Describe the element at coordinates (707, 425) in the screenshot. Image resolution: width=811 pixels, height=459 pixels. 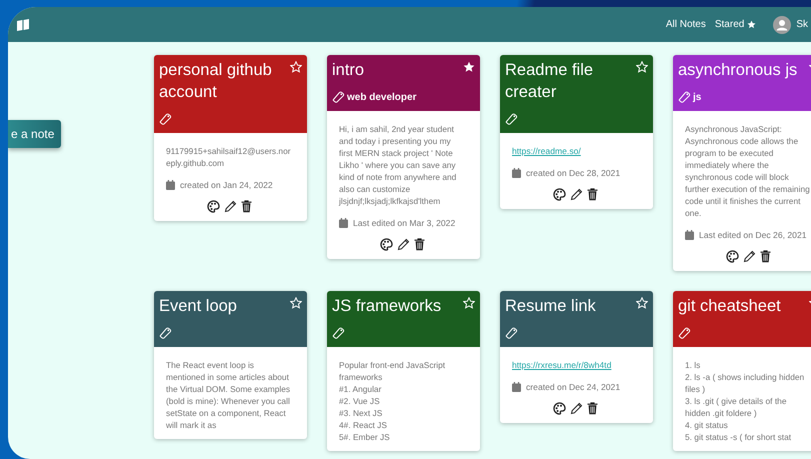
I see `note-text: 4. git status` at that location.